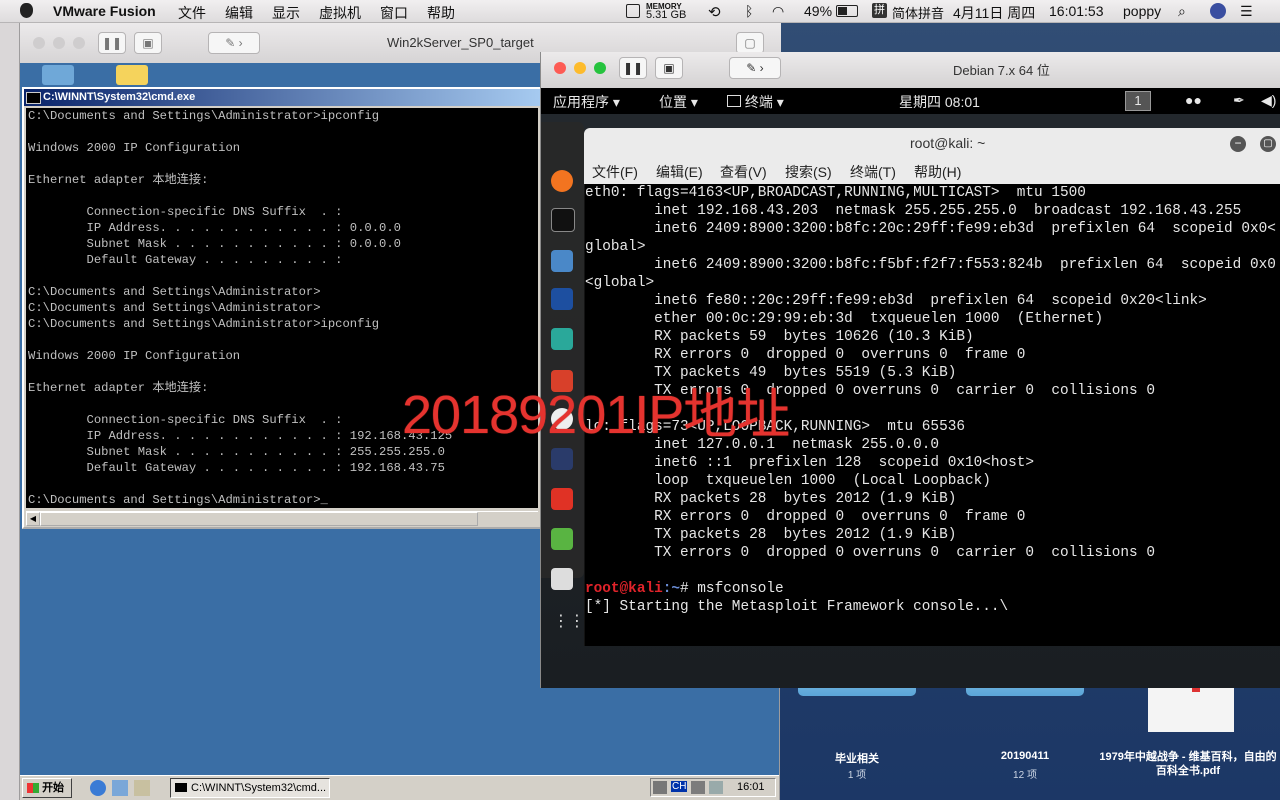 This screenshot has height=800, width=1280. What do you see at coordinates (660, 787) in the screenshot?
I see `network-tray-icon` at bounding box center [660, 787].